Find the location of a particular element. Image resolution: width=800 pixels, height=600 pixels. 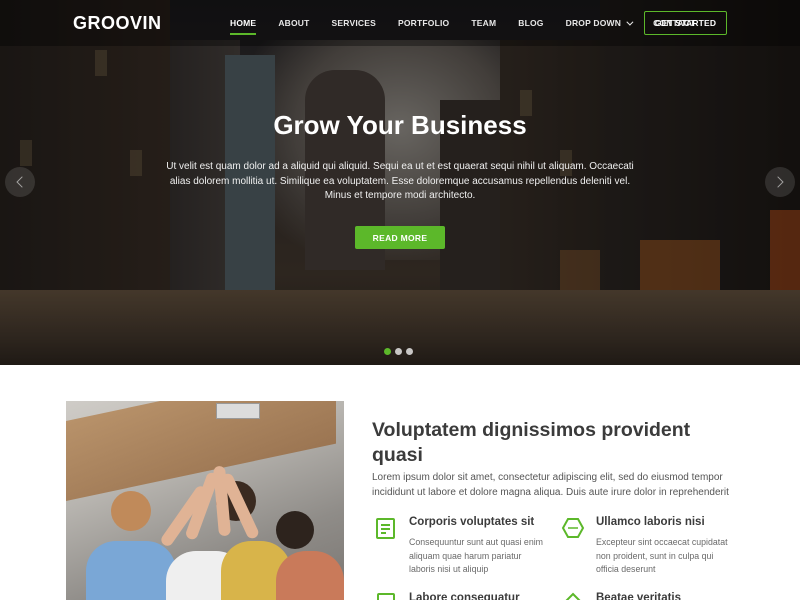

nav-item-dropdown: DROP DOWN is located at coordinates (599, 23).